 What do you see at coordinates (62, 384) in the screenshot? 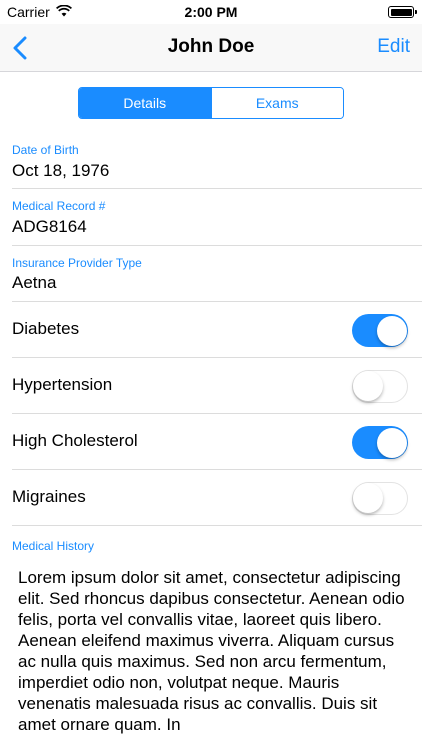
I see `condition-label: Hypertension` at bounding box center [62, 384].